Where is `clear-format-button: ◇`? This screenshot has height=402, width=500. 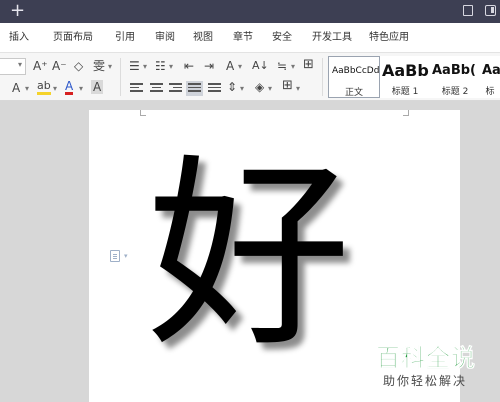 clear-format-button: ◇ is located at coordinates (78, 66).